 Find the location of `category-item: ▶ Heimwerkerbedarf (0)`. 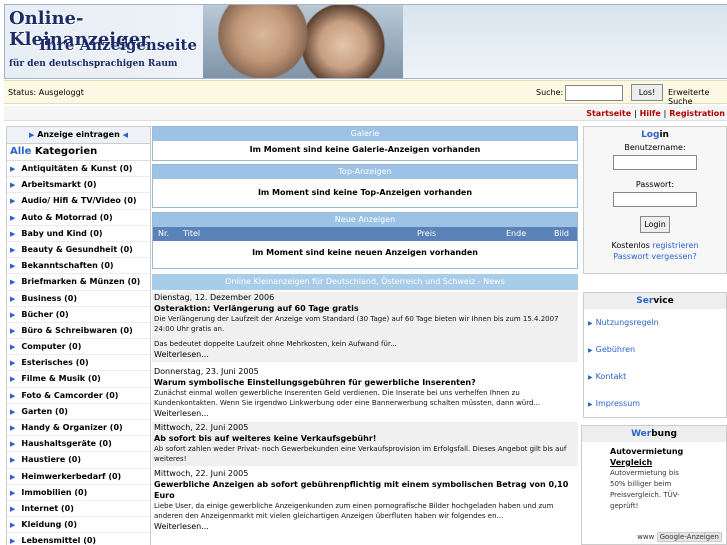

category-item: ▶ Heimwerkerbedarf (0) is located at coordinates (78, 477).